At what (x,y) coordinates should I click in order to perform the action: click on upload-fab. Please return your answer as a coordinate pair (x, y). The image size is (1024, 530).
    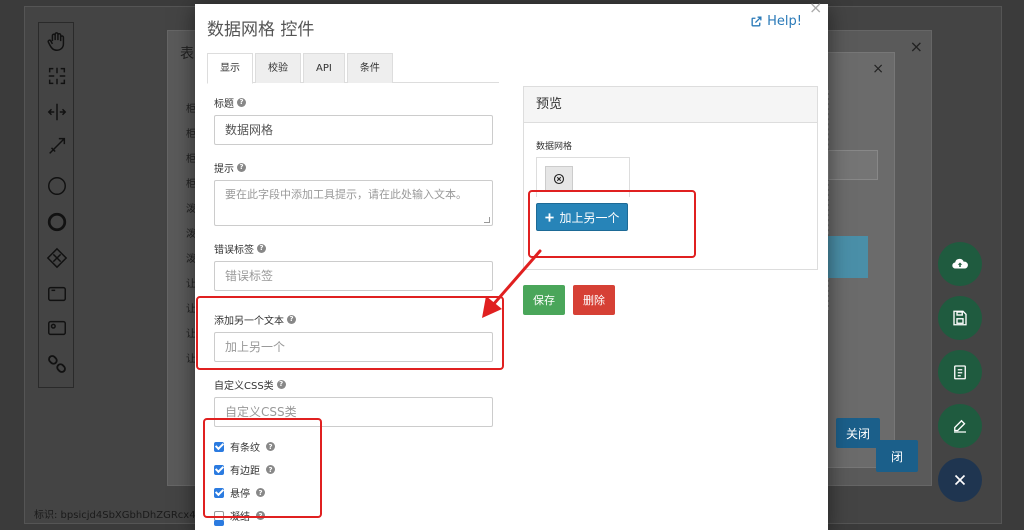
    Looking at the image, I should click on (960, 264).